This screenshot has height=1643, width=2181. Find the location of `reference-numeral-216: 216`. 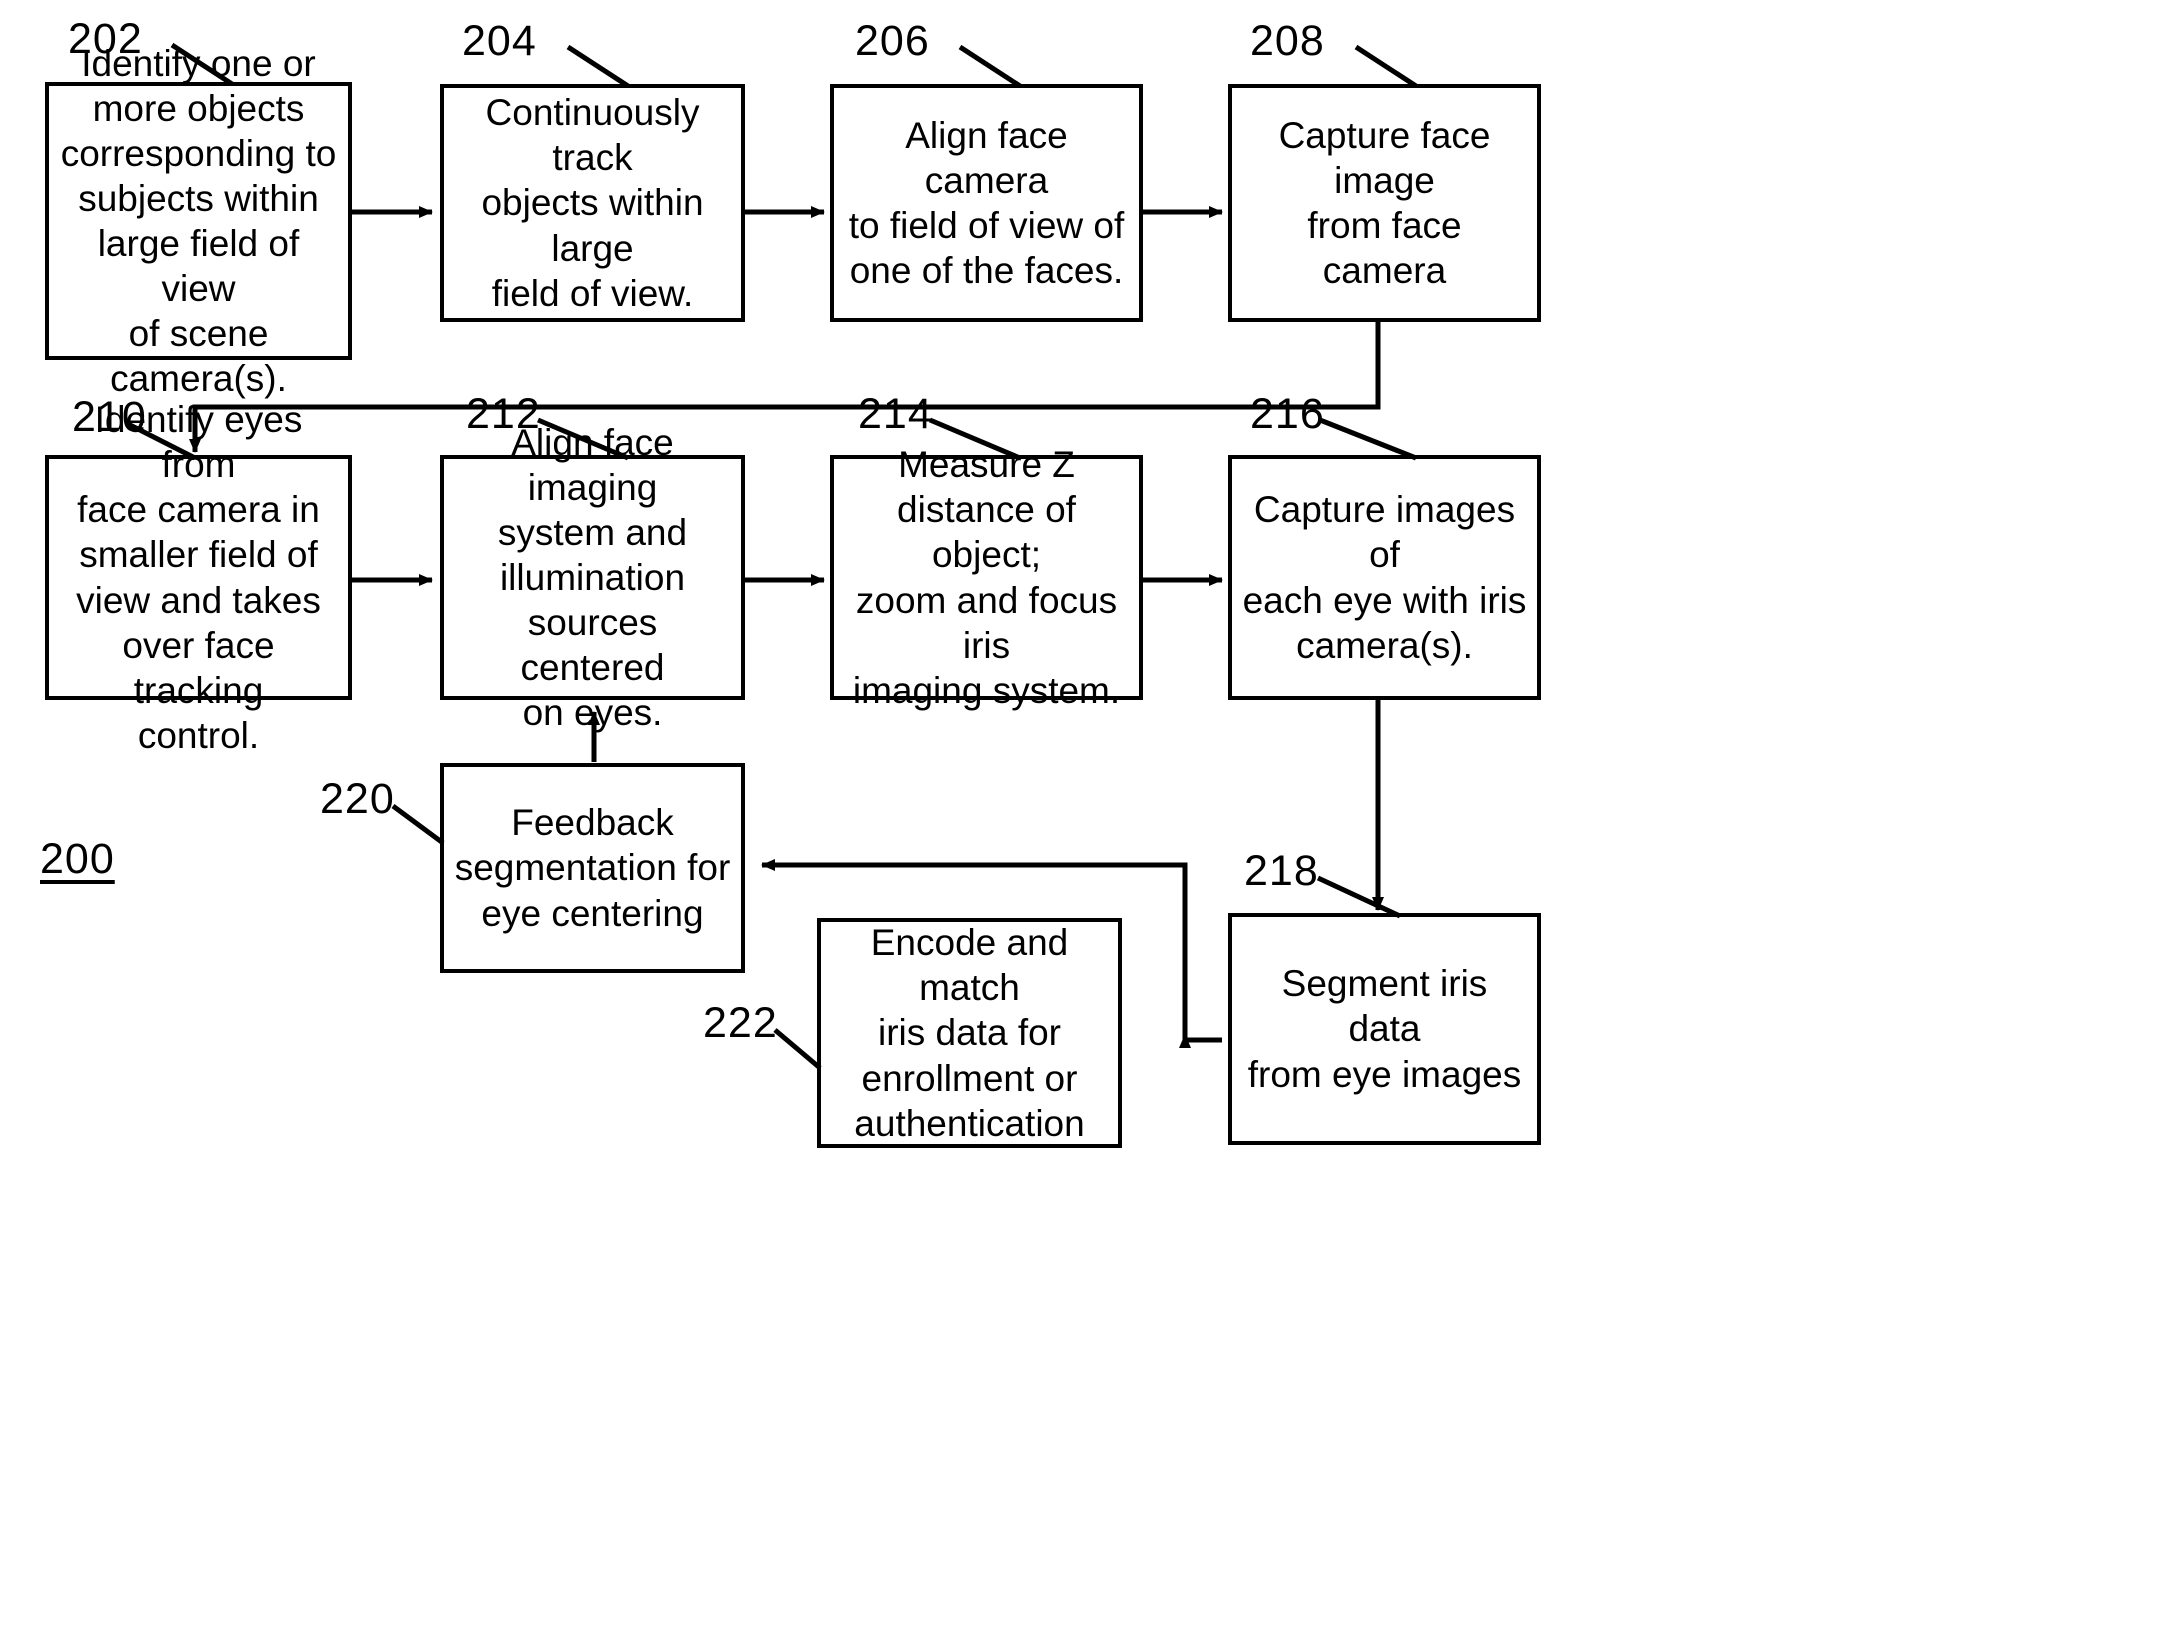

reference-numeral-216: 216 is located at coordinates (1287, 414).